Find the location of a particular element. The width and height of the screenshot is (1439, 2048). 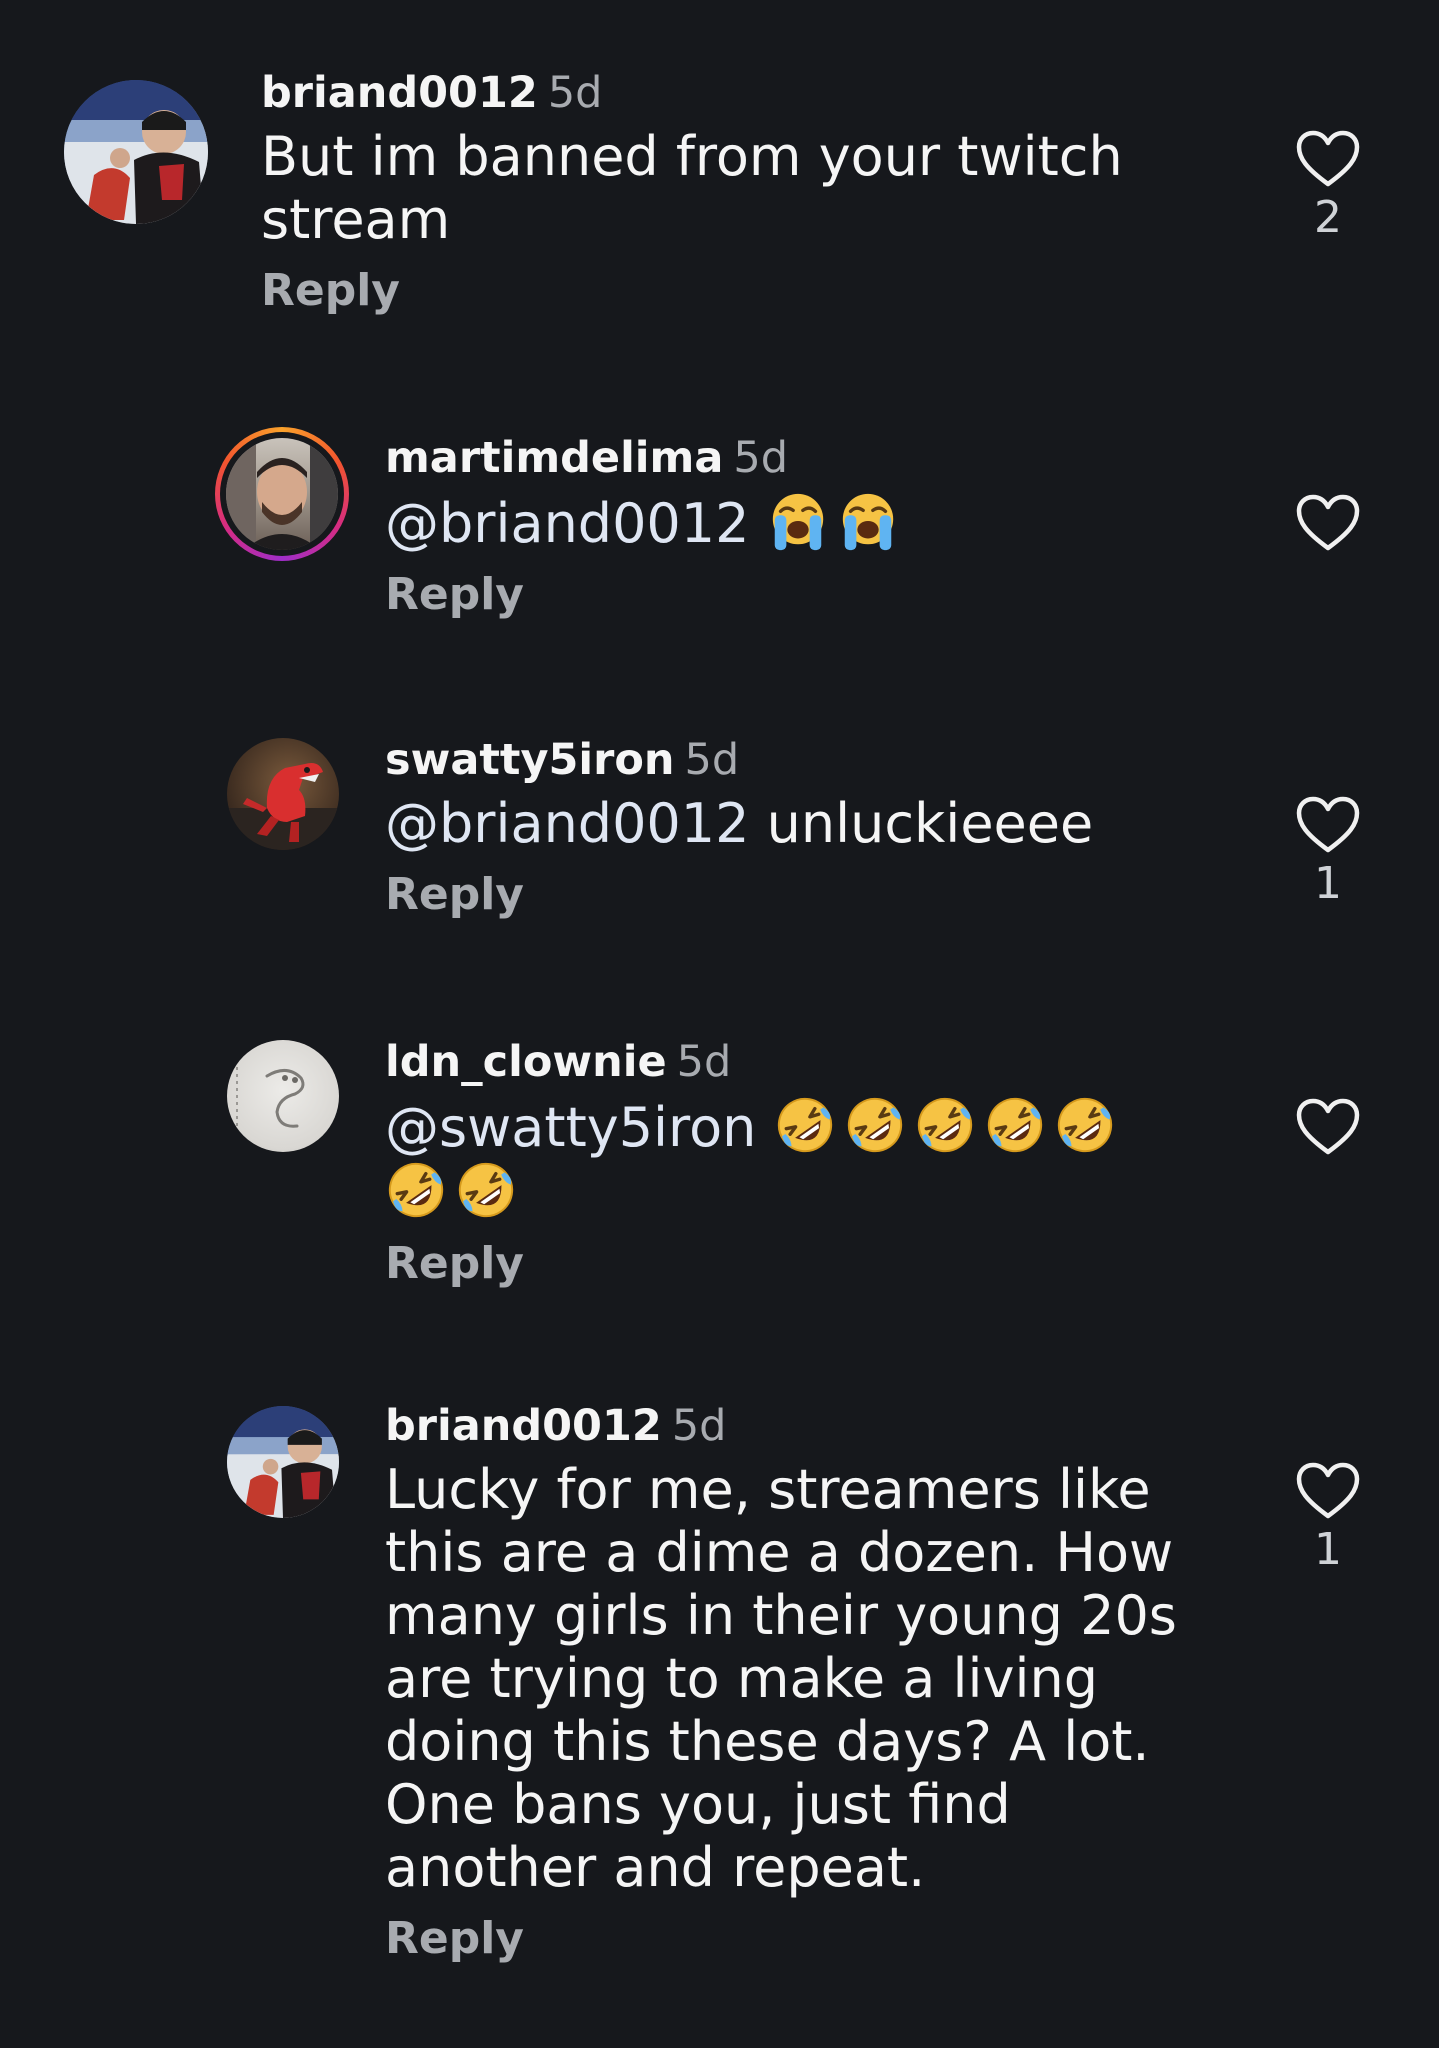

mention-link: @swatty5iron is located at coordinates (570, 1127).